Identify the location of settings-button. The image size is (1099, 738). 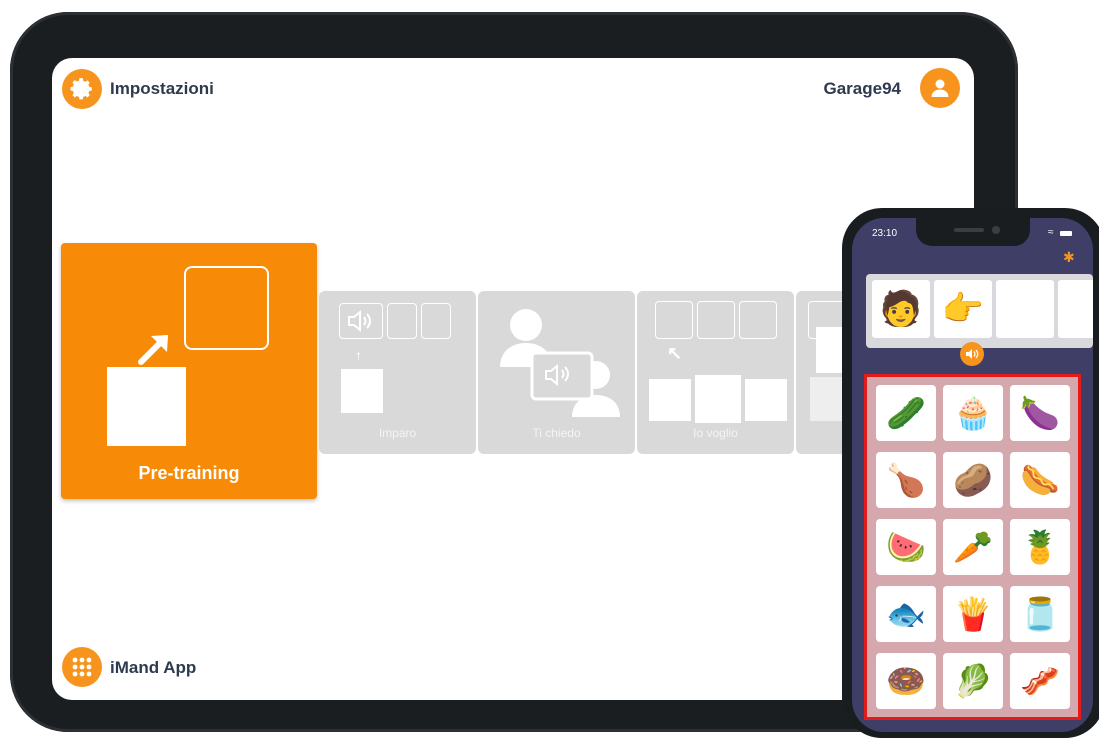
(82, 89).